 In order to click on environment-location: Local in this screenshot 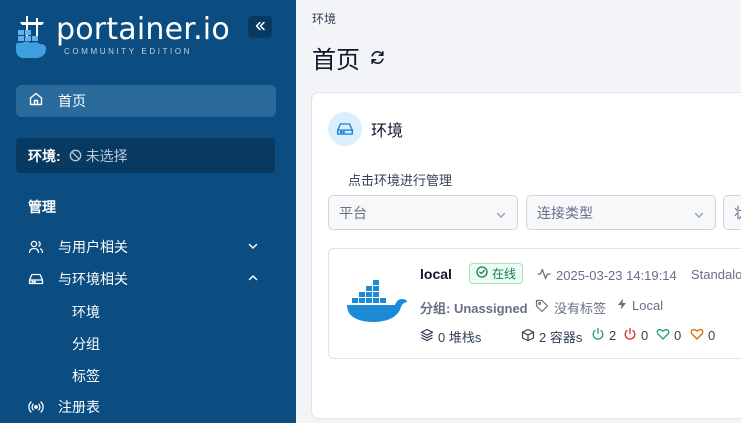, I will do `click(640, 305)`.